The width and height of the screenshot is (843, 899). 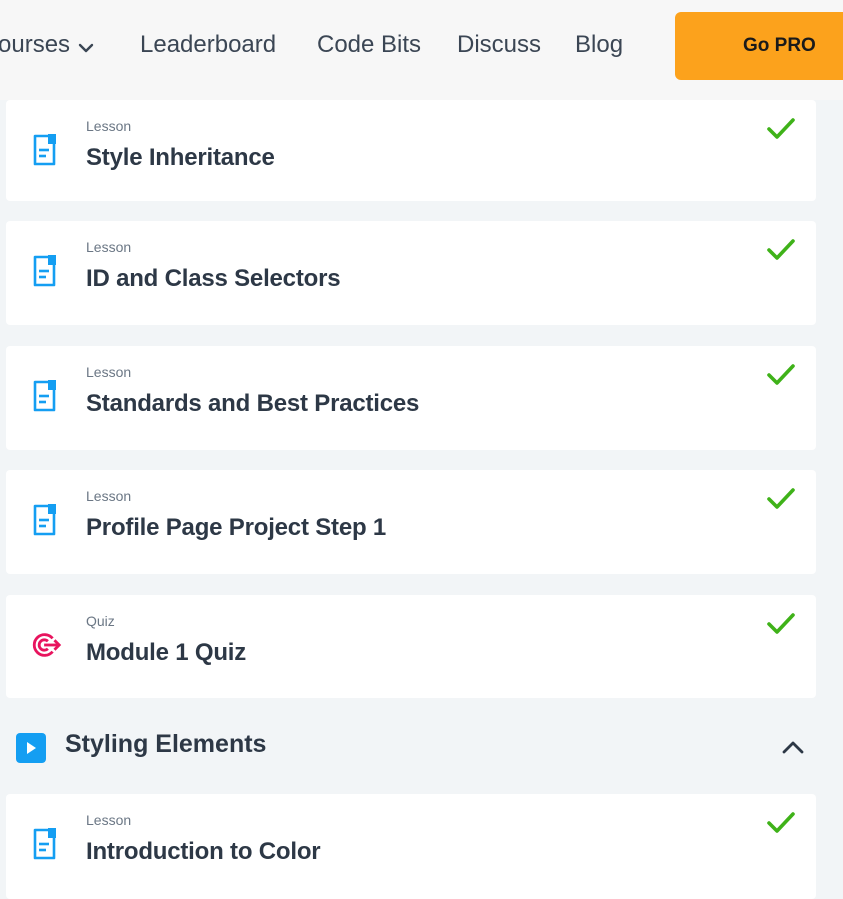 What do you see at coordinates (793, 747) in the screenshot?
I see `chevron-up-icon` at bounding box center [793, 747].